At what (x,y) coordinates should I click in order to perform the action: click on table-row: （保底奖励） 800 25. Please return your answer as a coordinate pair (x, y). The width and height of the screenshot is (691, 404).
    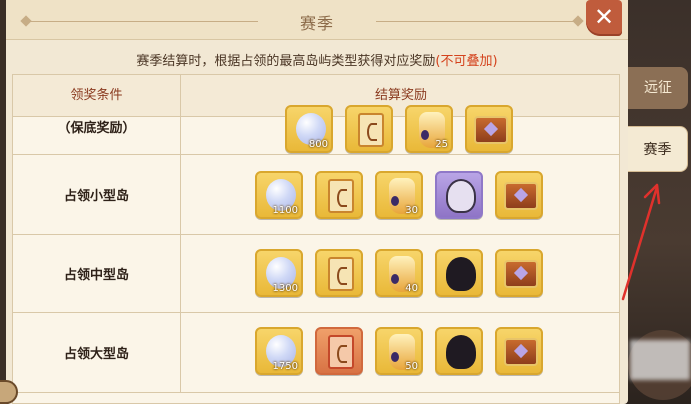
    Looking at the image, I should click on (316, 130).